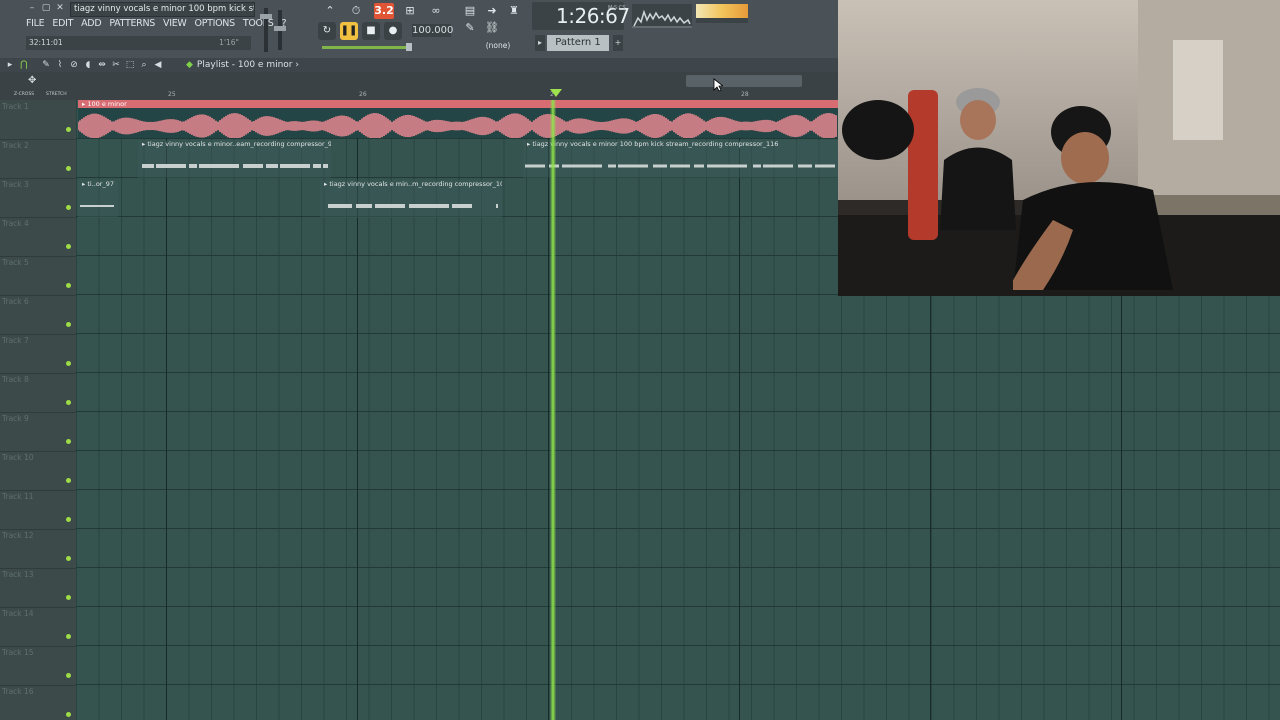 The height and width of the screenshot is (720, 1280). What do you see at coordinates (132, 23) in the screenshot?
I see `menu-patterns: PATTERNS` at bounding box center [132, 23].